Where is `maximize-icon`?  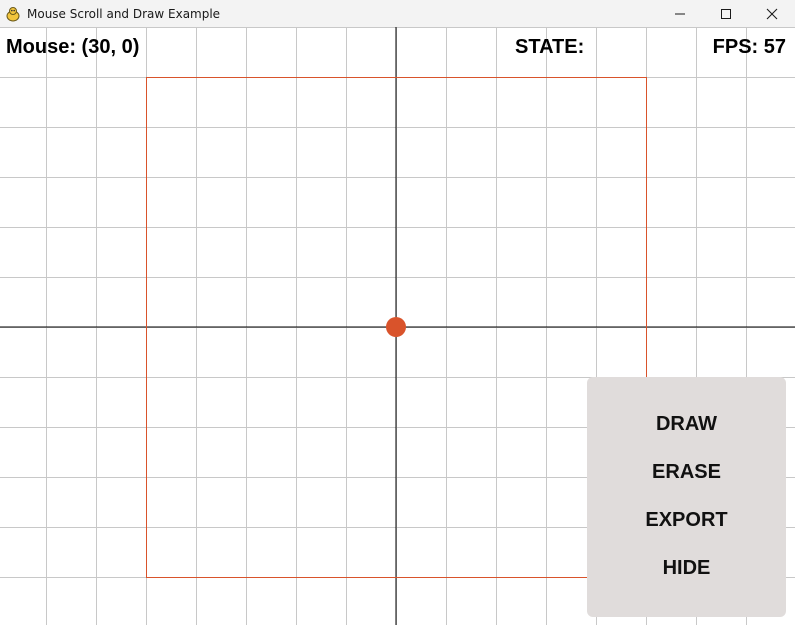
maximize-icon is located at coordinates (726, 13).